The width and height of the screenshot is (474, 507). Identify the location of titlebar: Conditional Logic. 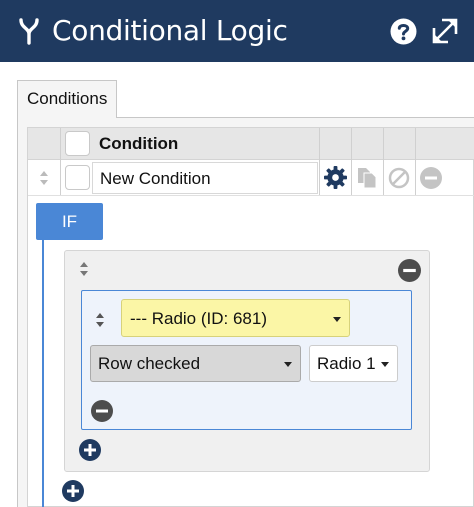
(237, 31).